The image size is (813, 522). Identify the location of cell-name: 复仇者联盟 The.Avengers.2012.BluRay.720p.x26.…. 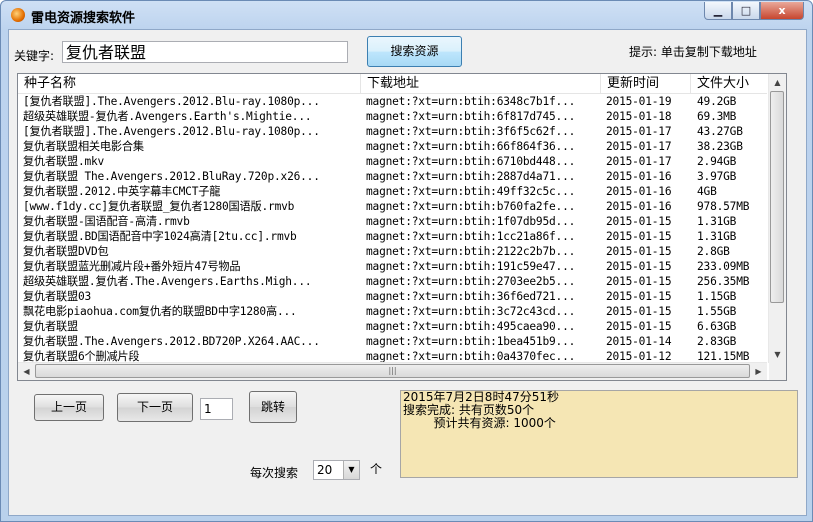
(171, 176).